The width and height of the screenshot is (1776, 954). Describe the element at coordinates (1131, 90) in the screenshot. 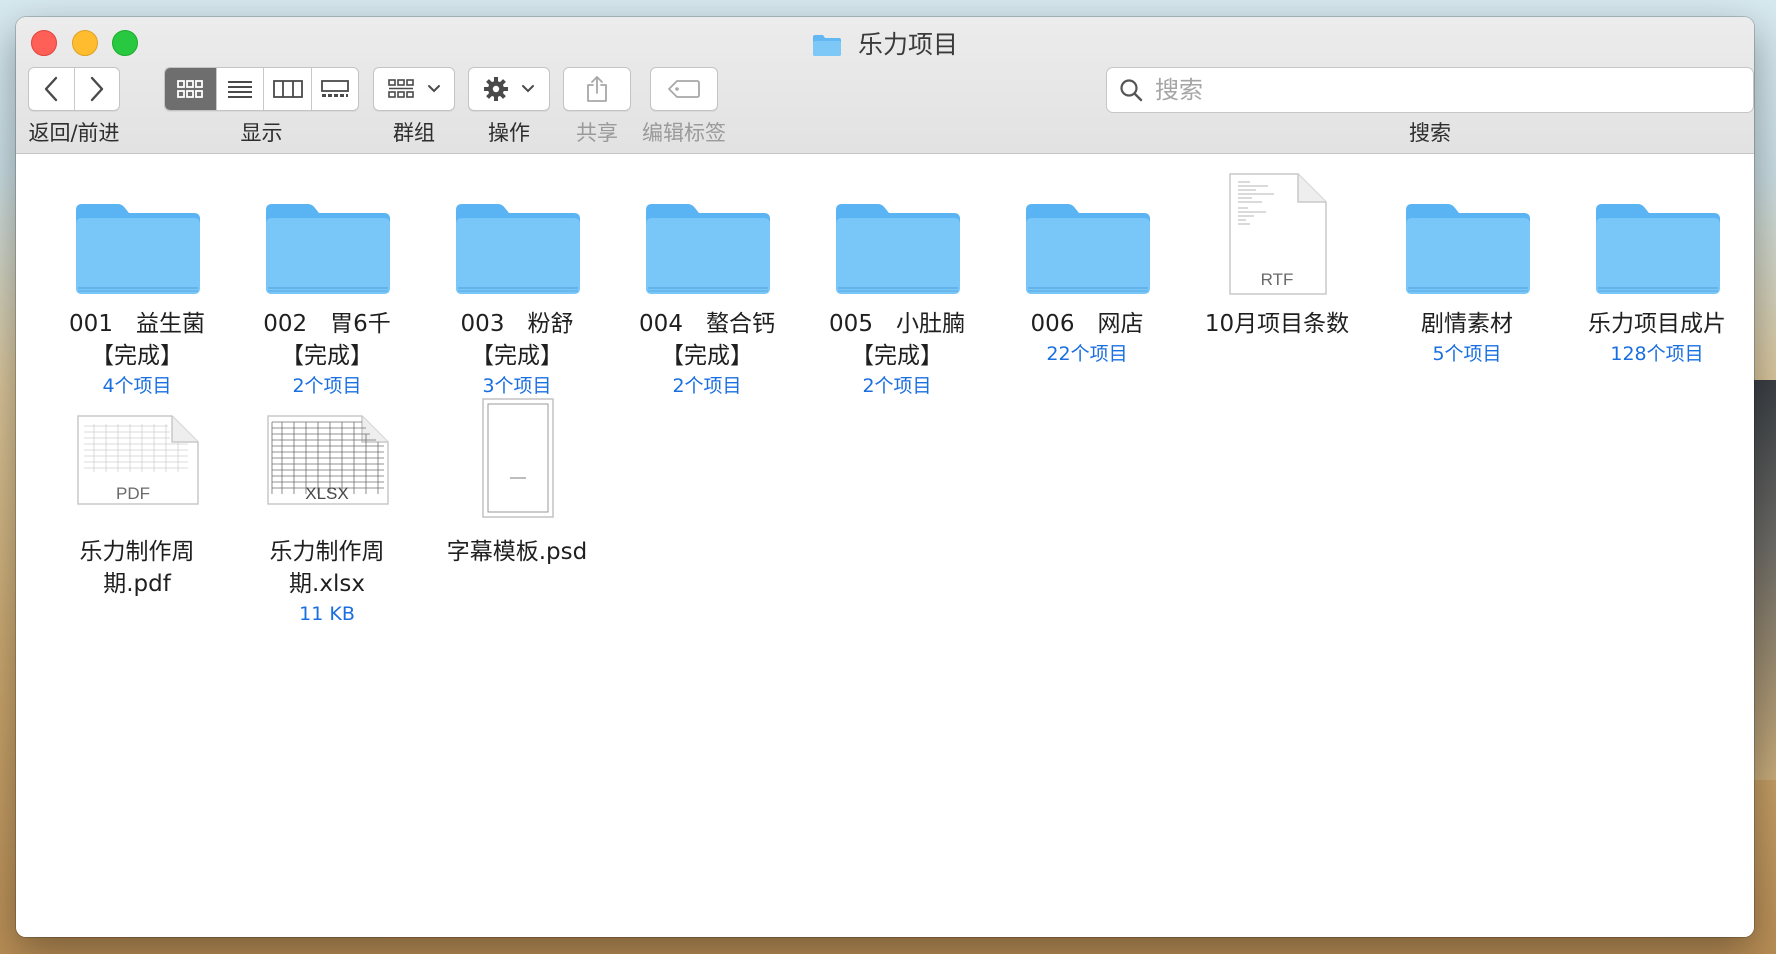

I see `search-icon` at that location.